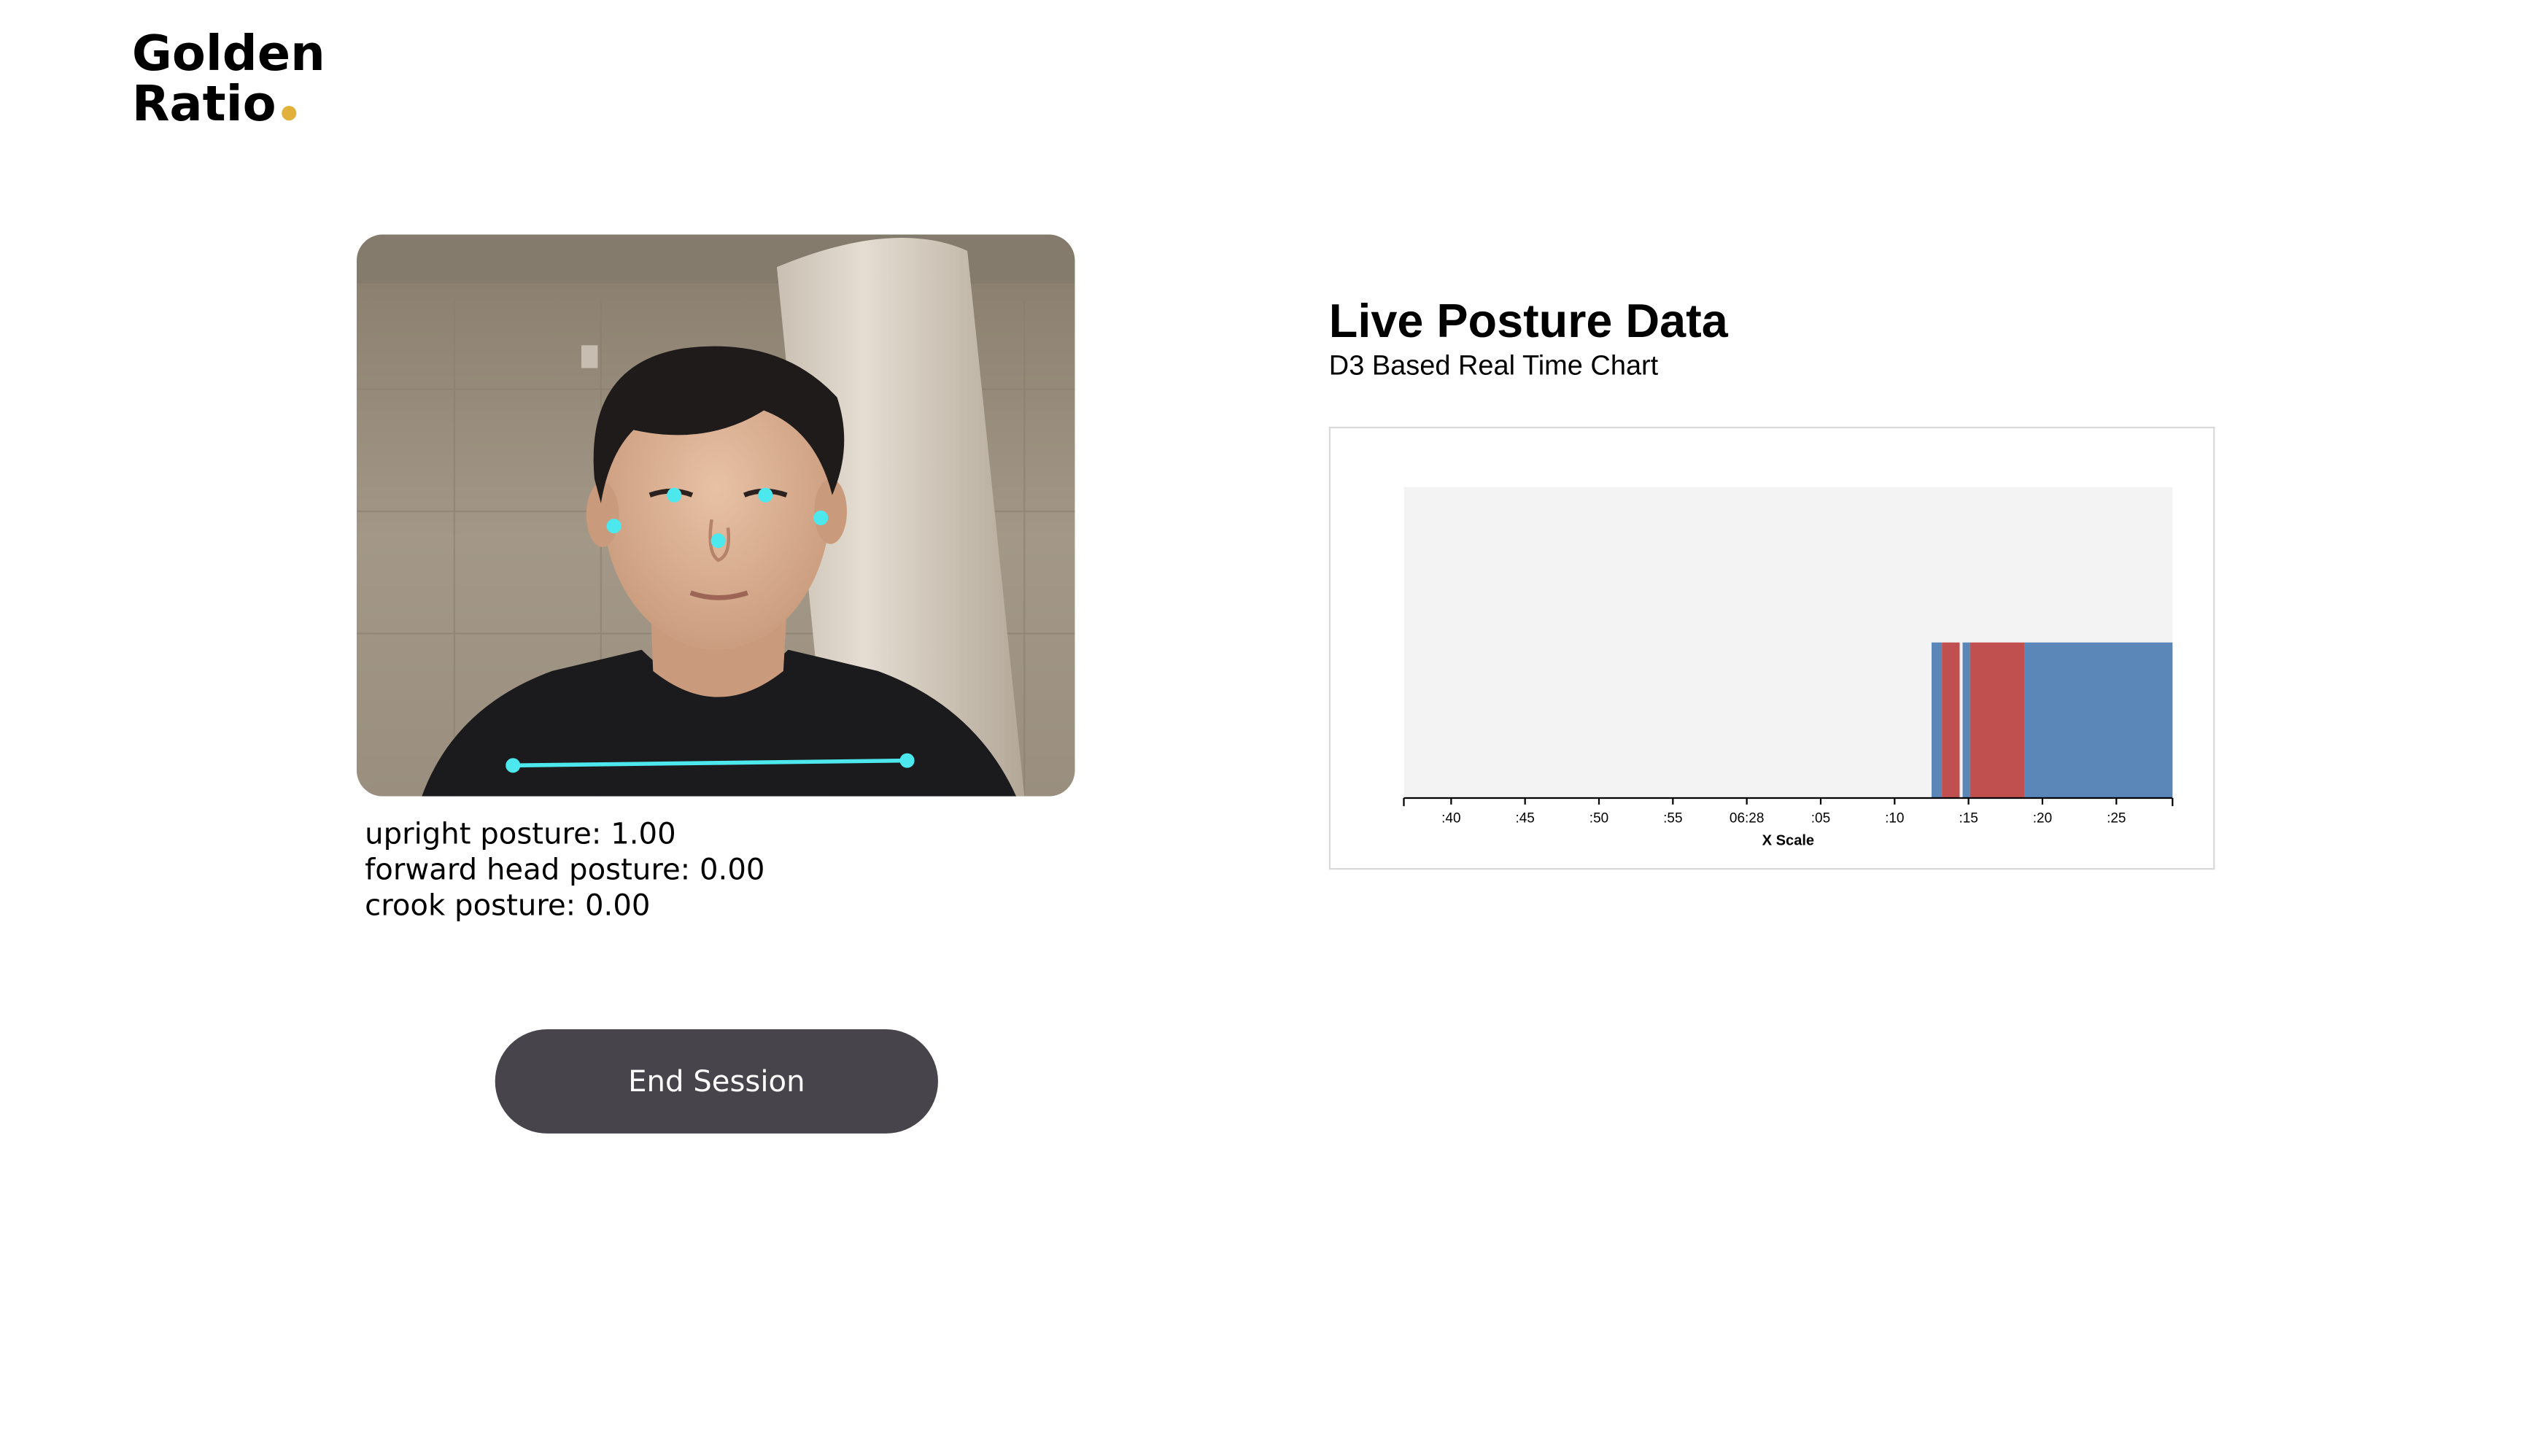  I want to click on logo: Golden Ratio, so click(228, 79).